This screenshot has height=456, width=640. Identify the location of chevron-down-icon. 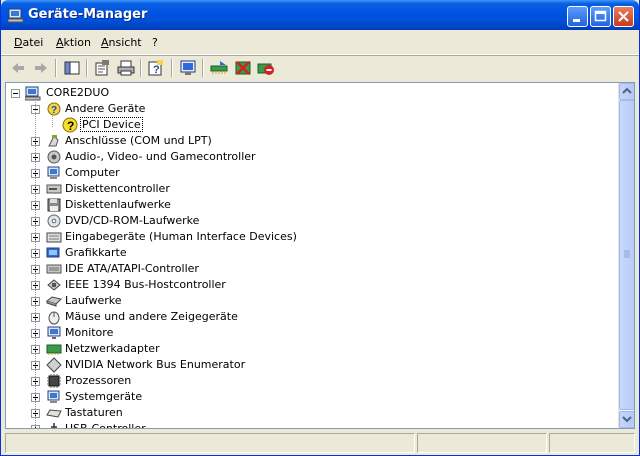
(627, 419).